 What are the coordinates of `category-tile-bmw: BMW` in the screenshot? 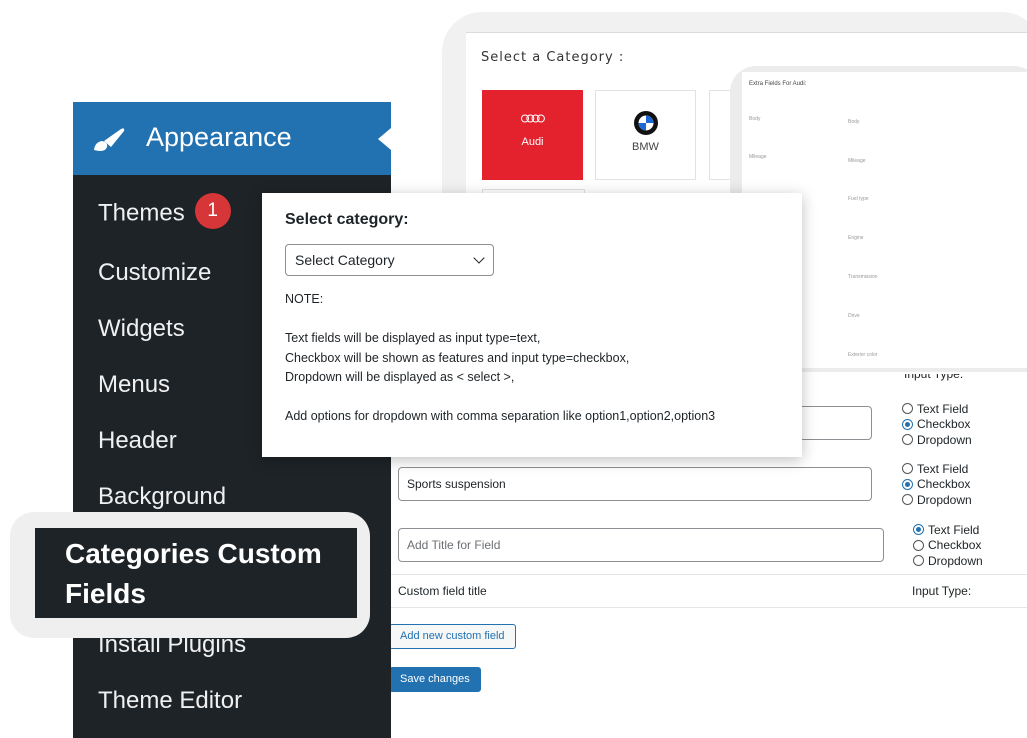 It's located at (645, 135).